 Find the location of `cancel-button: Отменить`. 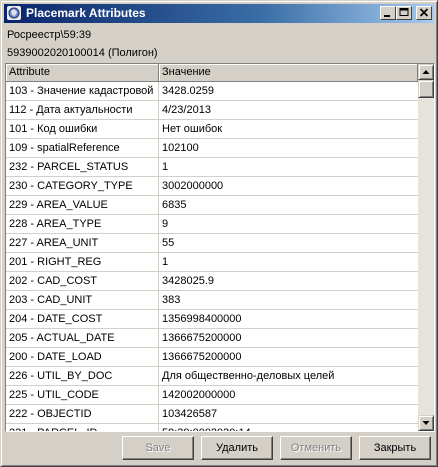

cancel-button: Отменить is located at coordinates (316, 448).